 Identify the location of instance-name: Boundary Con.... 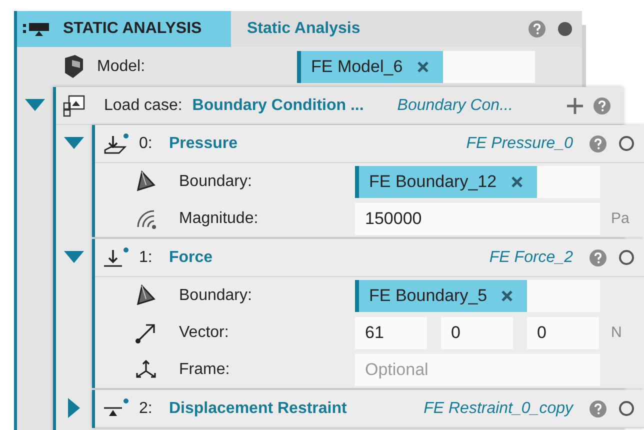
(455, 105).